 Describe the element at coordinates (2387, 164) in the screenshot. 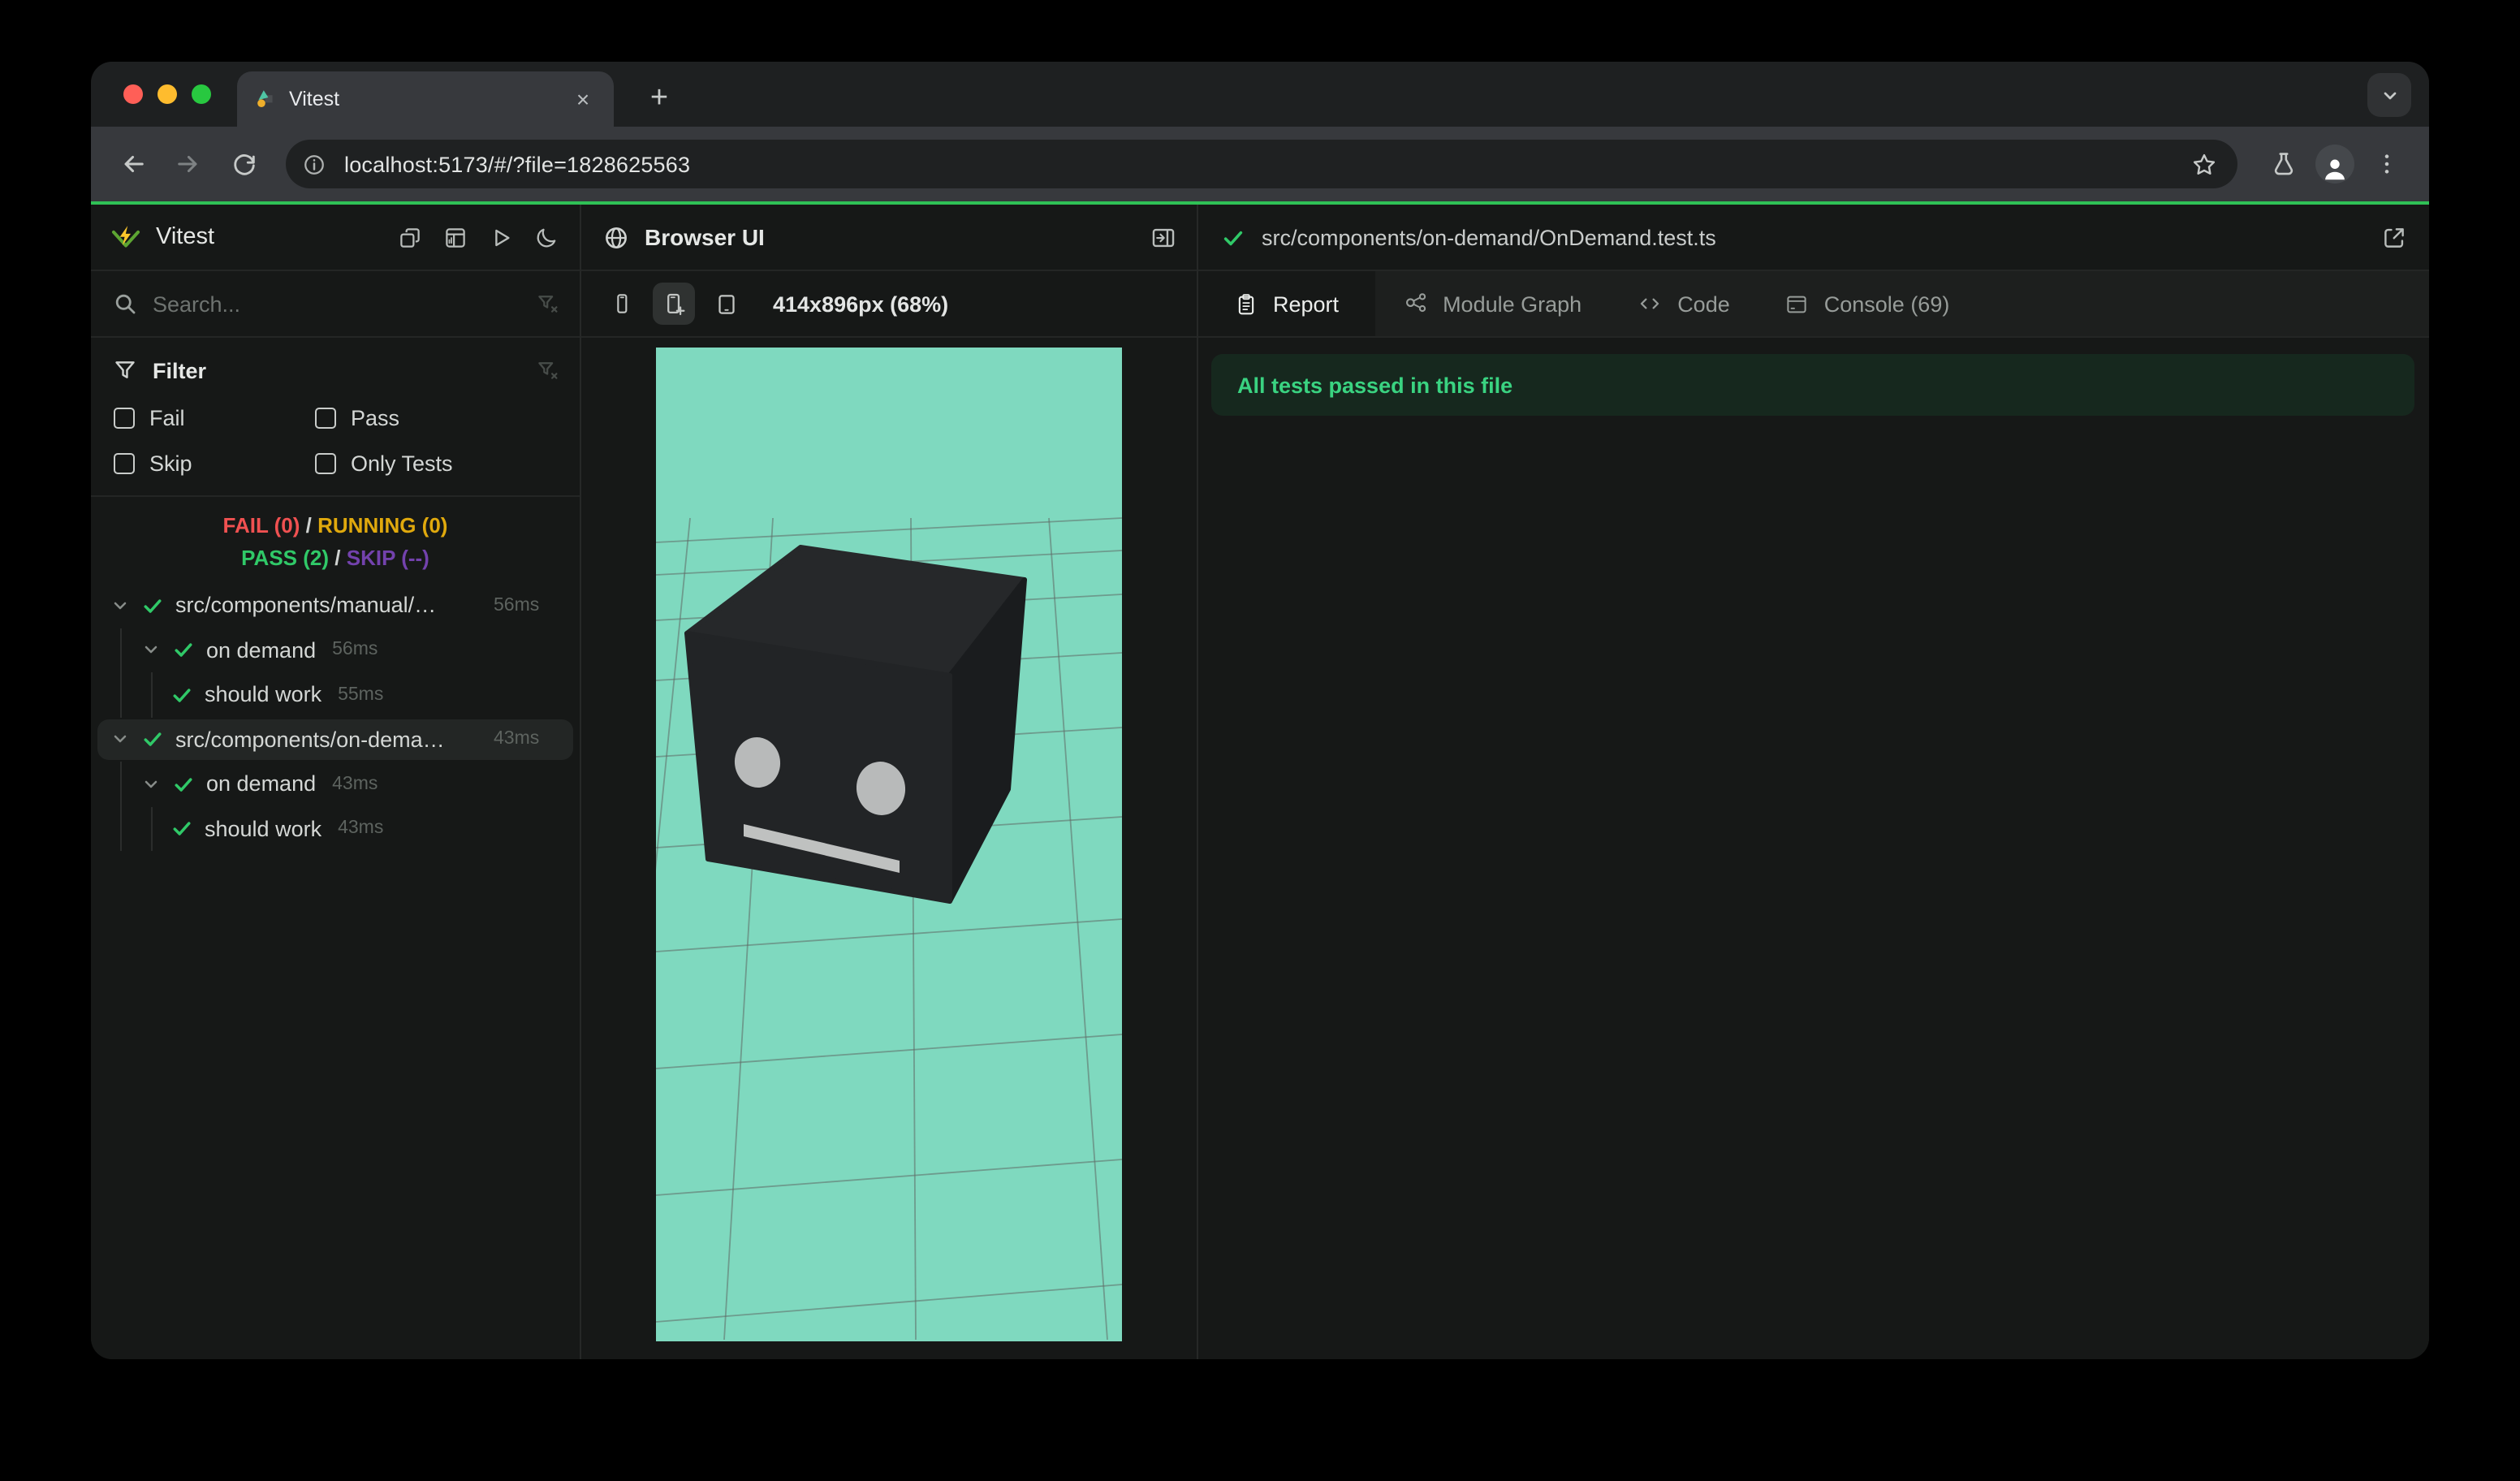

I see `menu-kebab-icon` at that location.